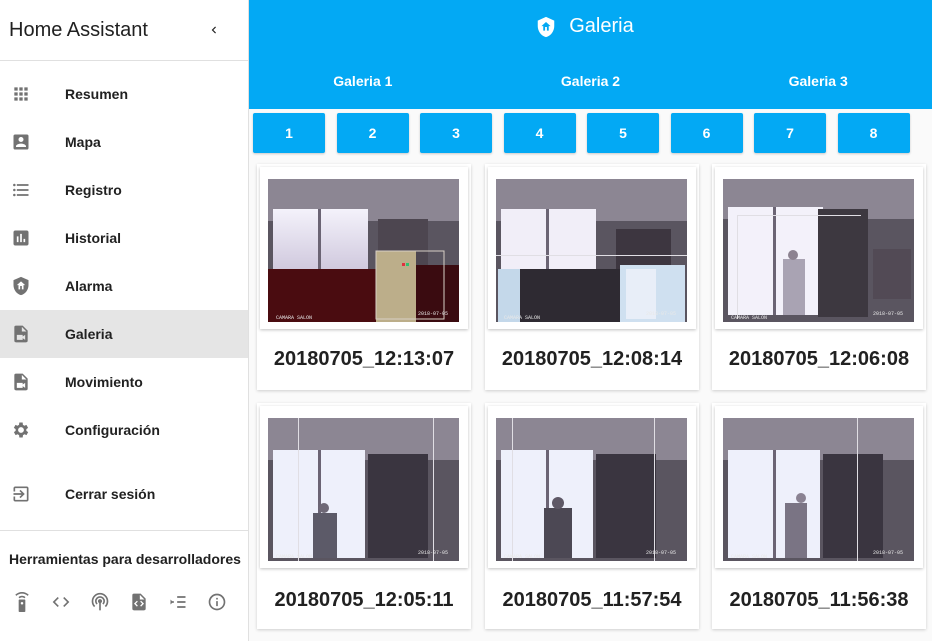  What do you see at coordinates (139, 602) in the screenshot?
I see `file-code-icon` at bounding box center [139, 602].